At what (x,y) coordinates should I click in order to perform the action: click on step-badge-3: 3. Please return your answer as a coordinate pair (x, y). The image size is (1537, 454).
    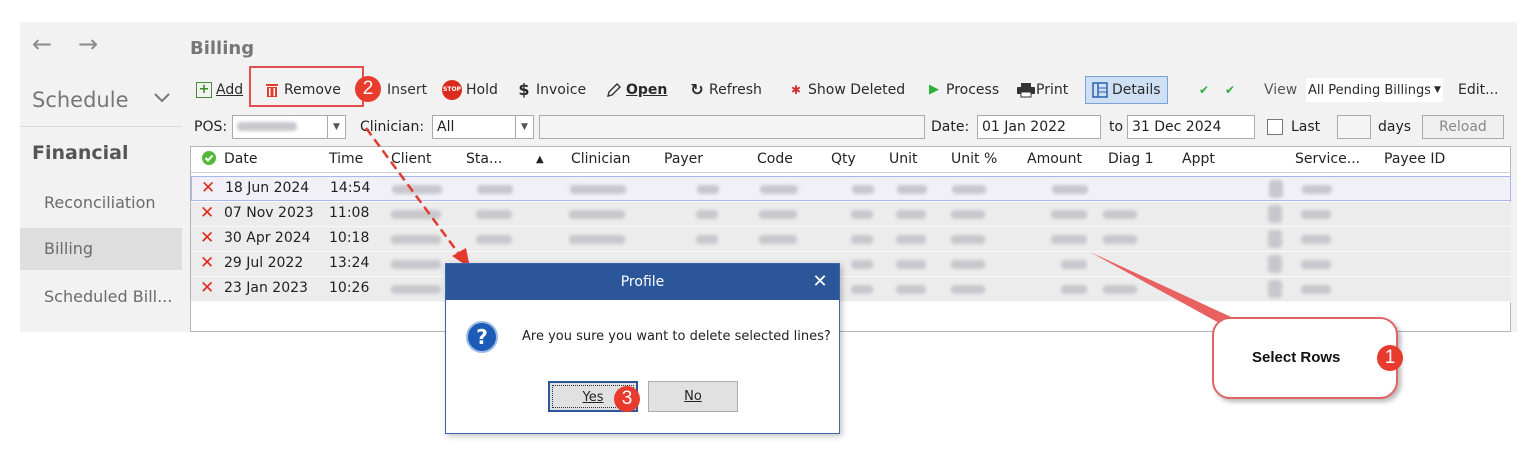
    Looking at the image, I should click on (627, 399).